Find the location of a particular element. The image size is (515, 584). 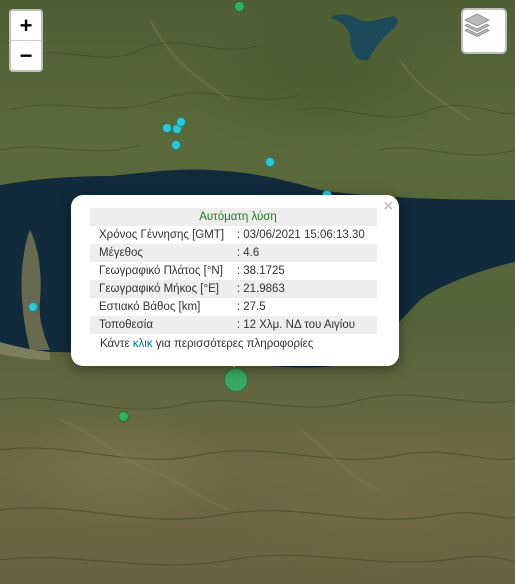

popup-title: Αυτόματη λύση is located at coordinates (233, 217).